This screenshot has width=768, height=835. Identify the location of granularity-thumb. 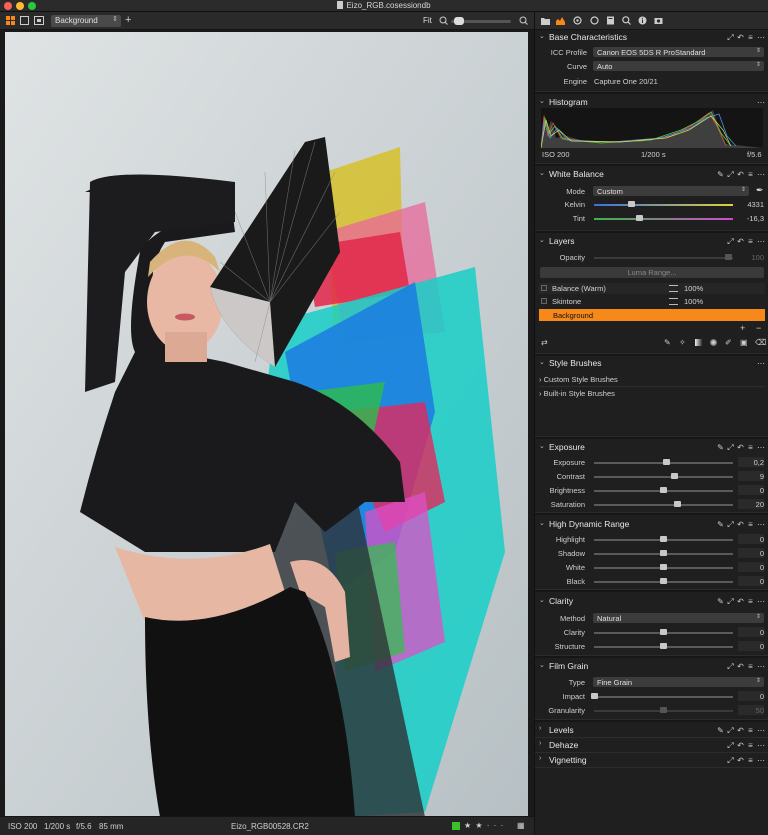
(663, 710).